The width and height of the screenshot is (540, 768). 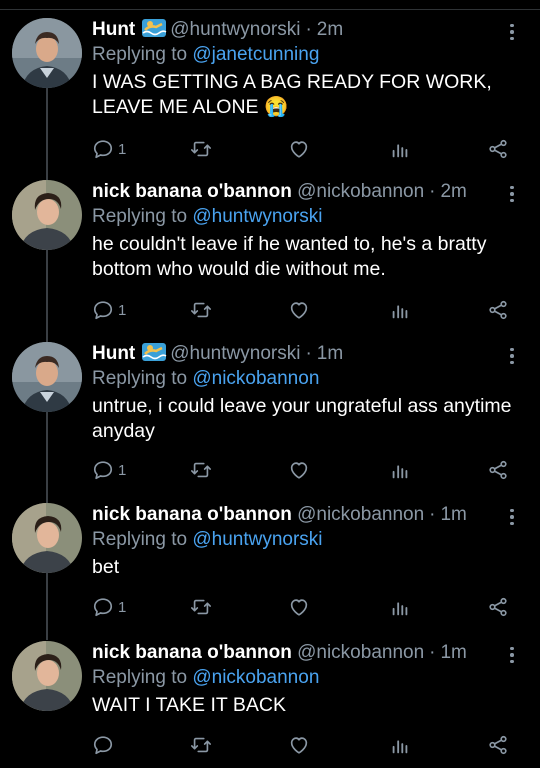 I want to click on reply-context: Replying to @nickobannon, so click(x=309, y=379).